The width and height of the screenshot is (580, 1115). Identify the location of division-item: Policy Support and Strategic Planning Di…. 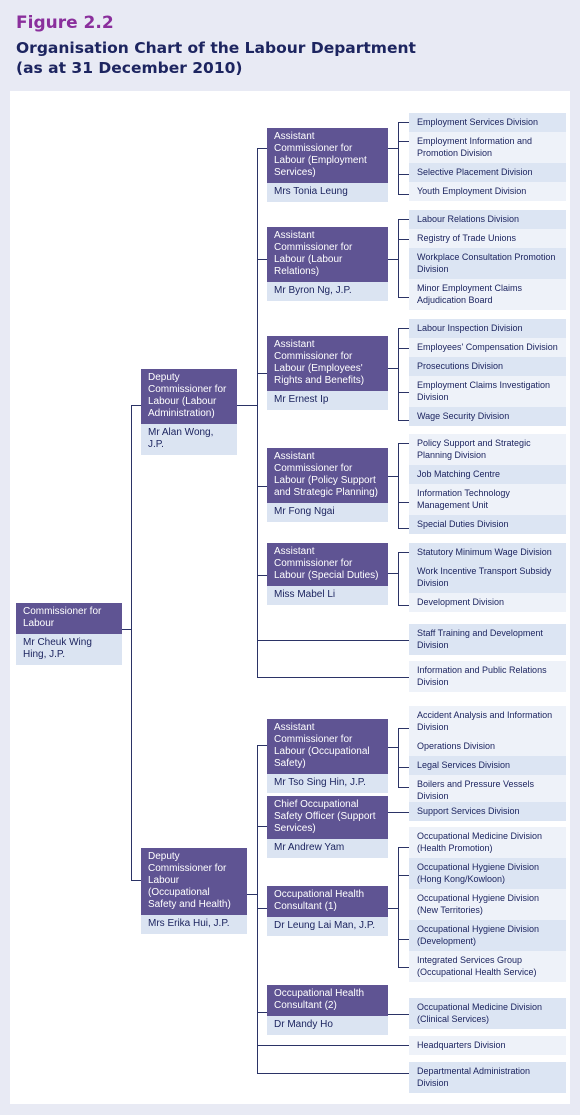
(487, 449).